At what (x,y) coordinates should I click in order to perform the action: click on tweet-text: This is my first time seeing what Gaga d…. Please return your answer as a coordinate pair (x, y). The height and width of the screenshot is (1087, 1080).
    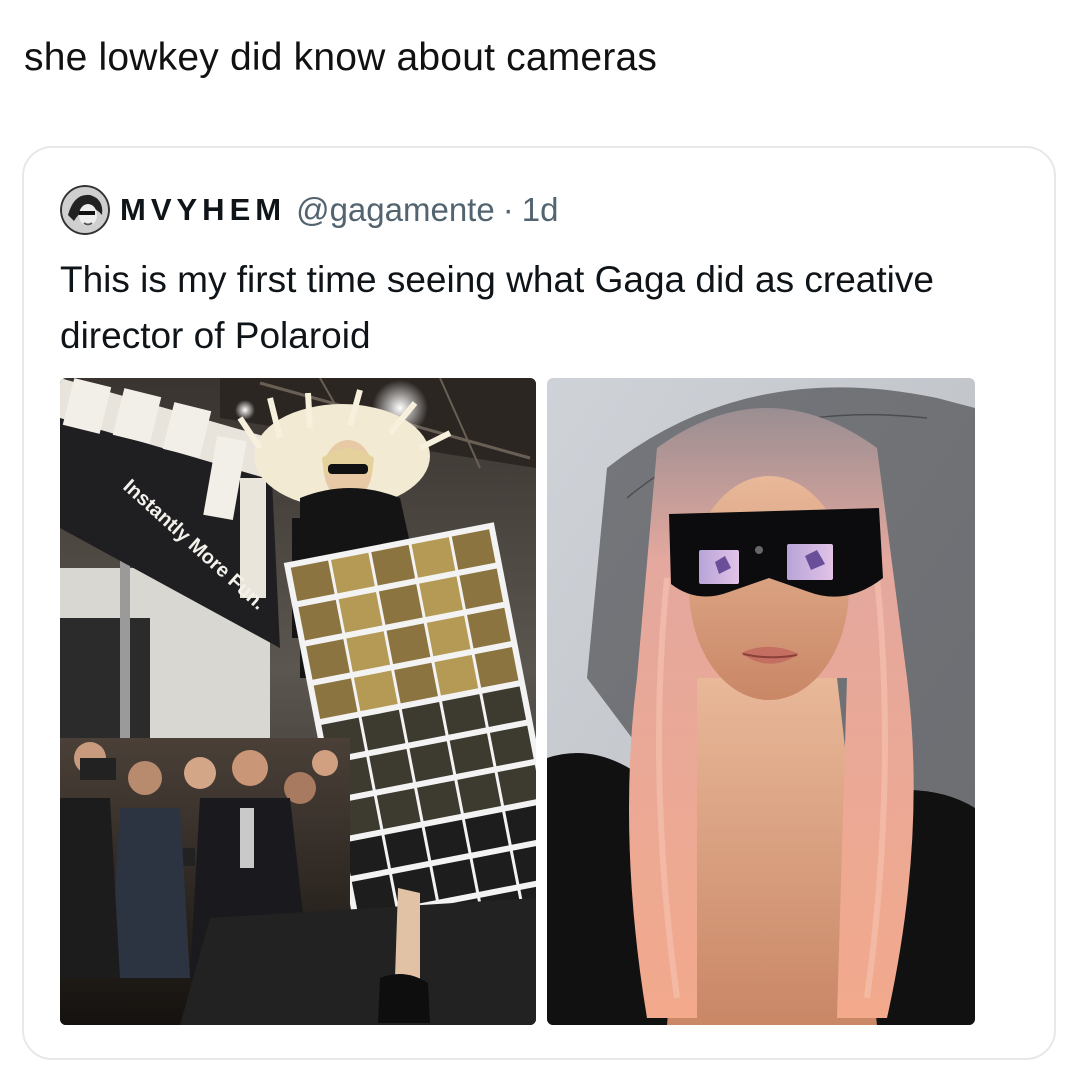
    Looking at the image, I should click on (497, 307).